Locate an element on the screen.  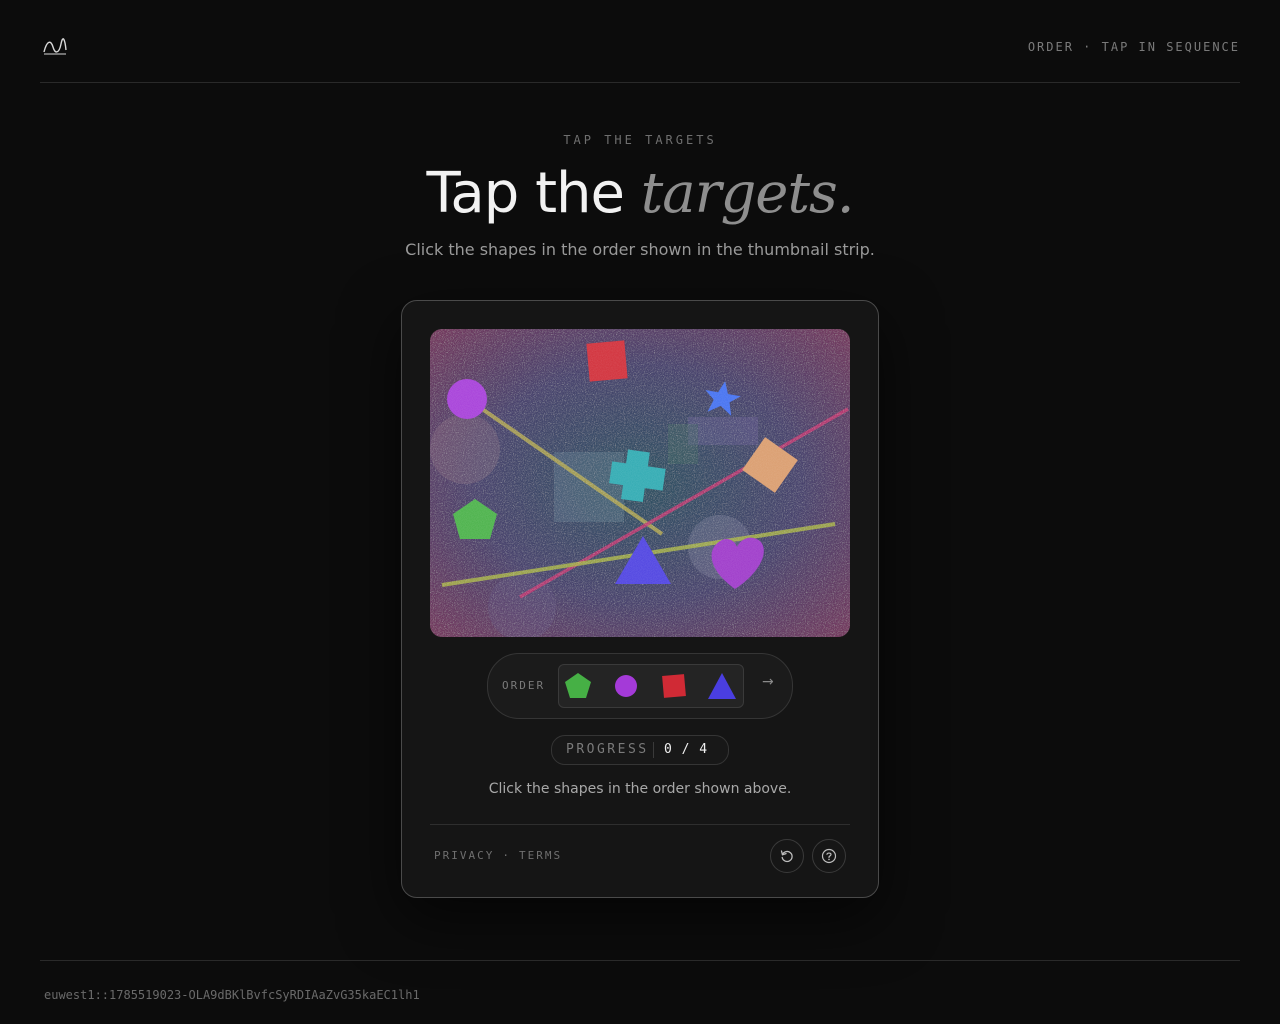
help-button is located at coordinates (829, 856).